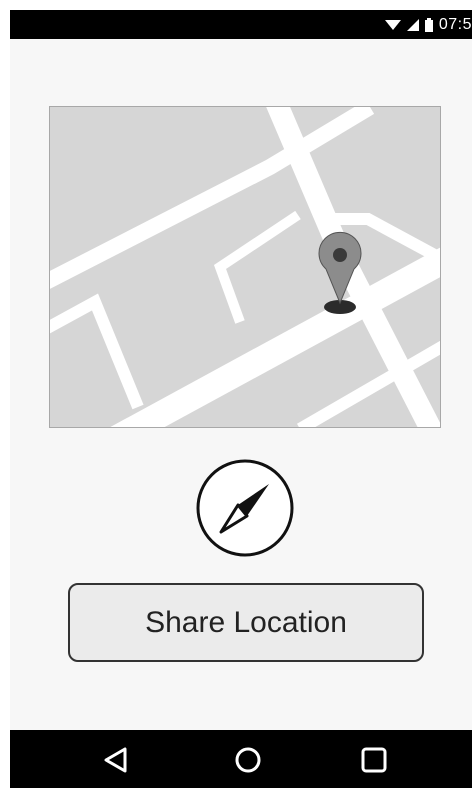 The image size is (472, 788). I want to click on recents-icon, so click(374, 760).